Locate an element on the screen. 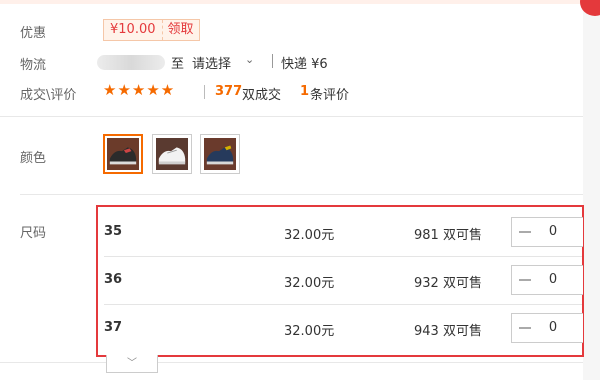 Image resolution: width=600 pixels, height=380 pixels. review-count: 1 is located at coordinates (304, 91).